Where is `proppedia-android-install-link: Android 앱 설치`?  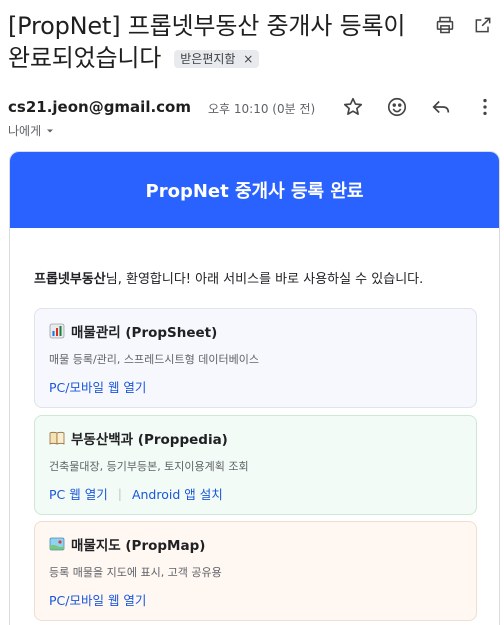 proppedia-android-install-link: Android 앱 설치 is located at coordinates (177, 493).